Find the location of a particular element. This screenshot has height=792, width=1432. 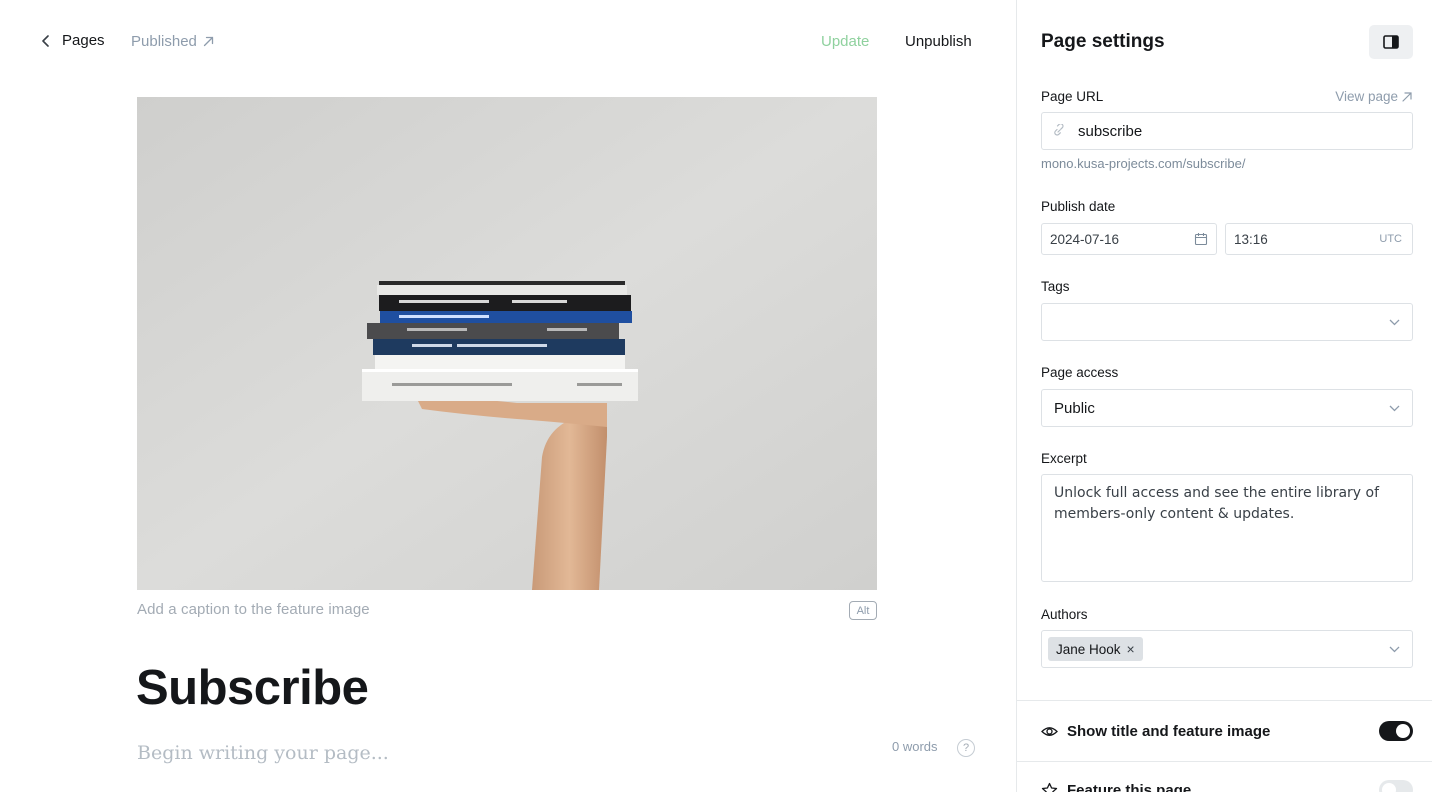

page-access-value: Public is located at coordinates (1074, 408).